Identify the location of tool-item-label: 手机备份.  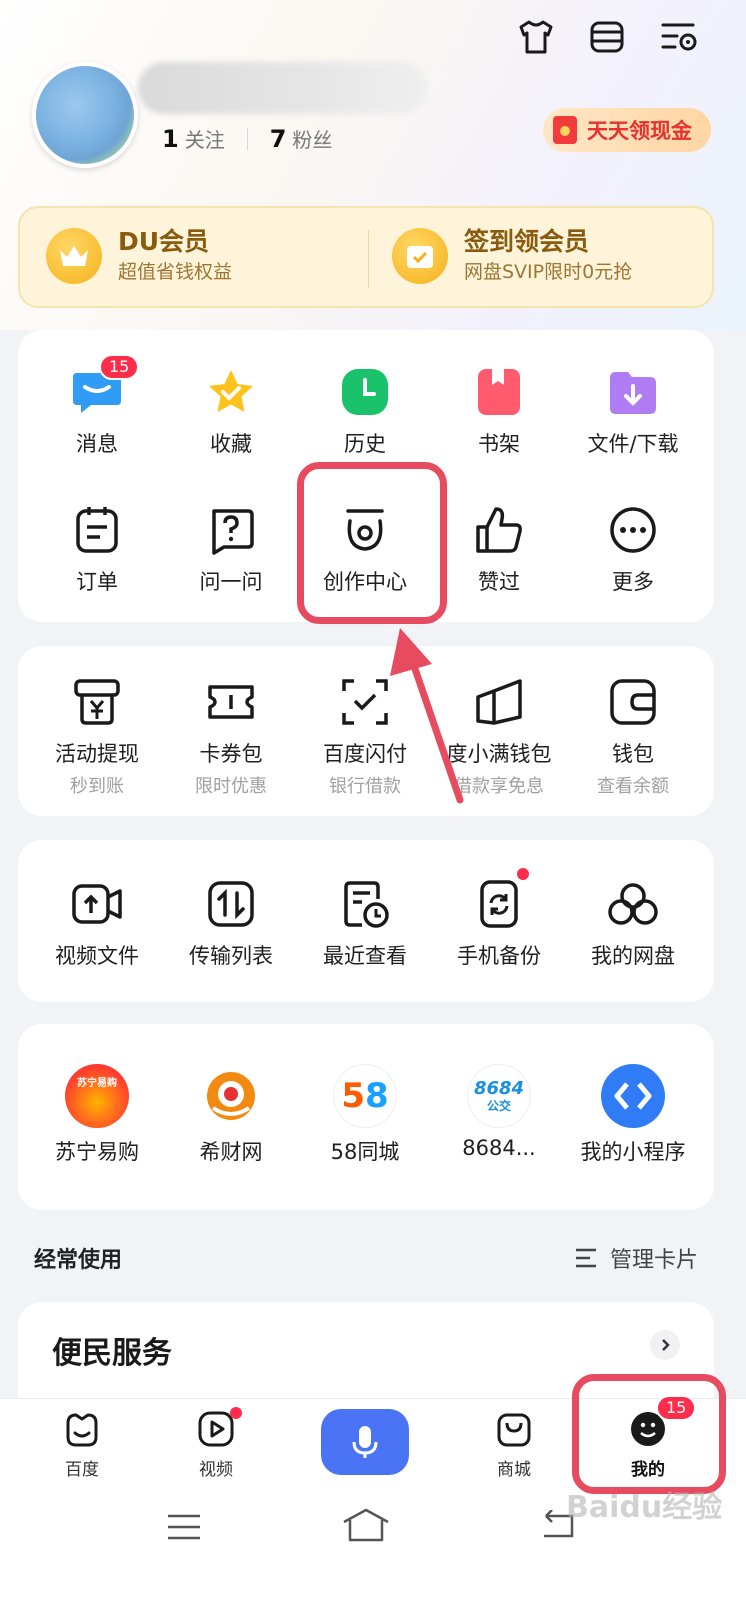
(499, 956).